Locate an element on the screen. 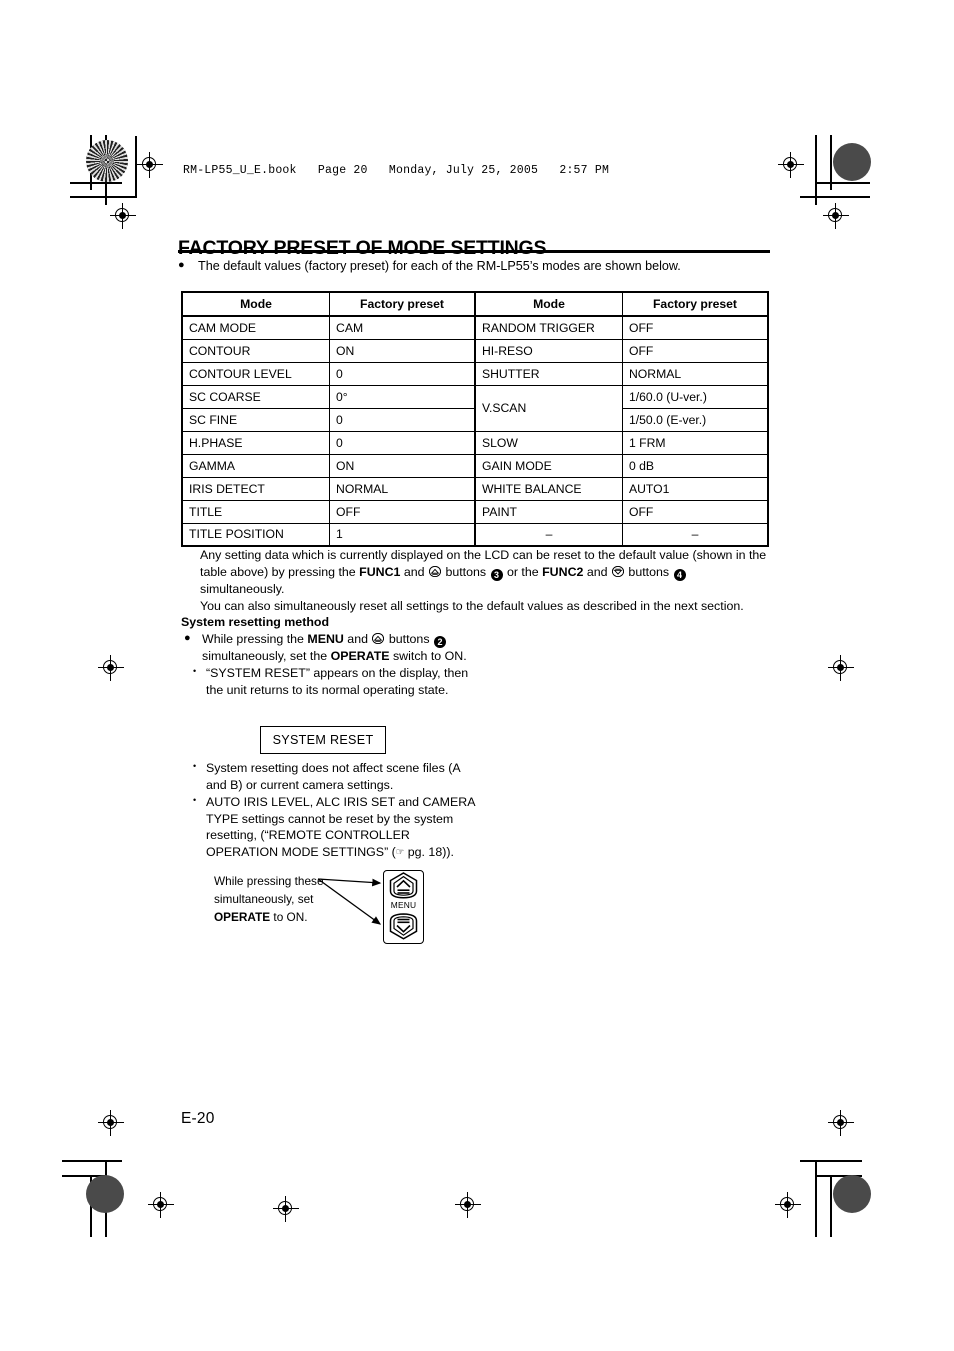  down-arrow-button-icon is located at coordinates (618, 571).